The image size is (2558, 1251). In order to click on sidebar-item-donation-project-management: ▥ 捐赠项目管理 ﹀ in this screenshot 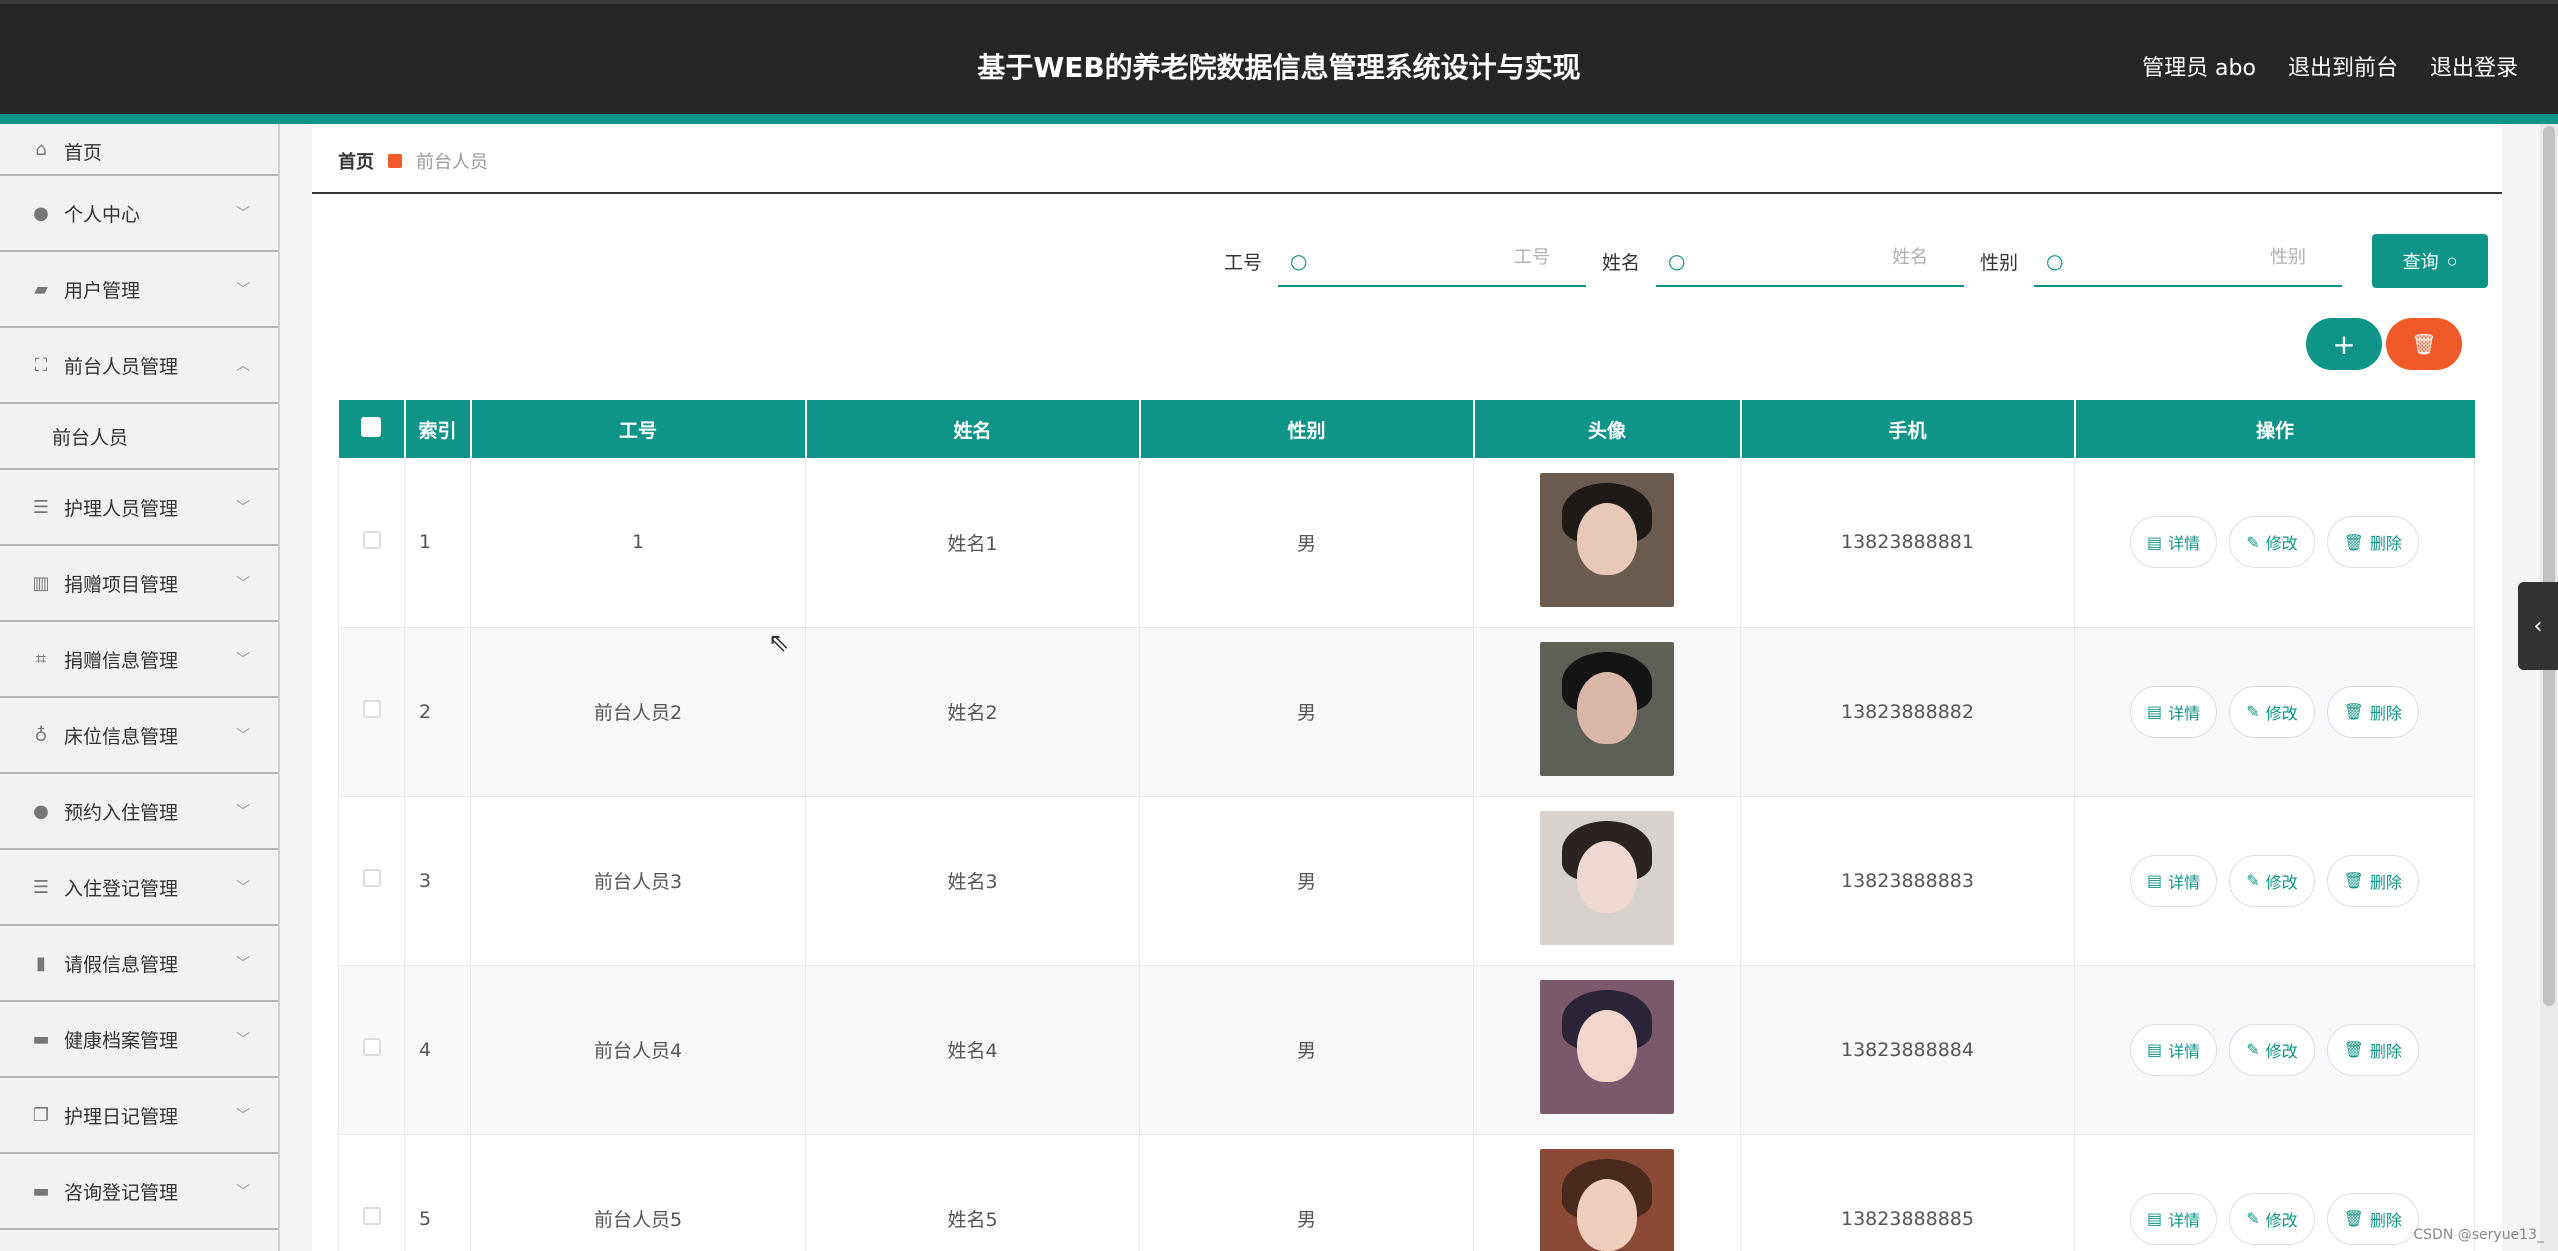, I will do `click(139, 584)`.